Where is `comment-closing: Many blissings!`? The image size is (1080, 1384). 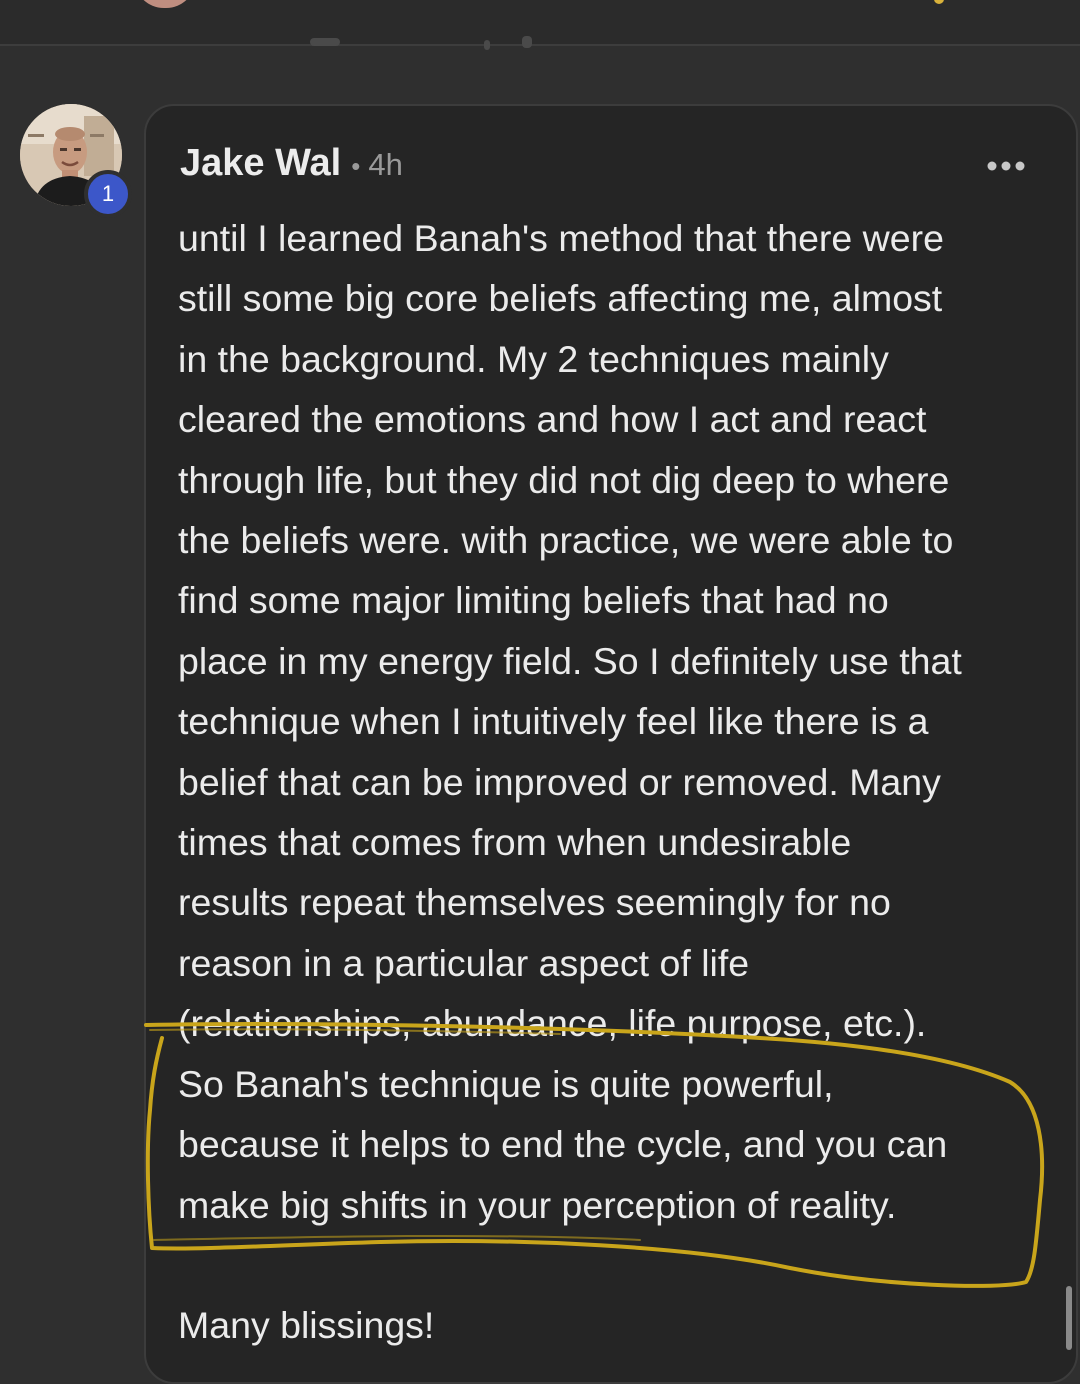 comment-closing: Many blissings! is located at coordinates (306, 1324).